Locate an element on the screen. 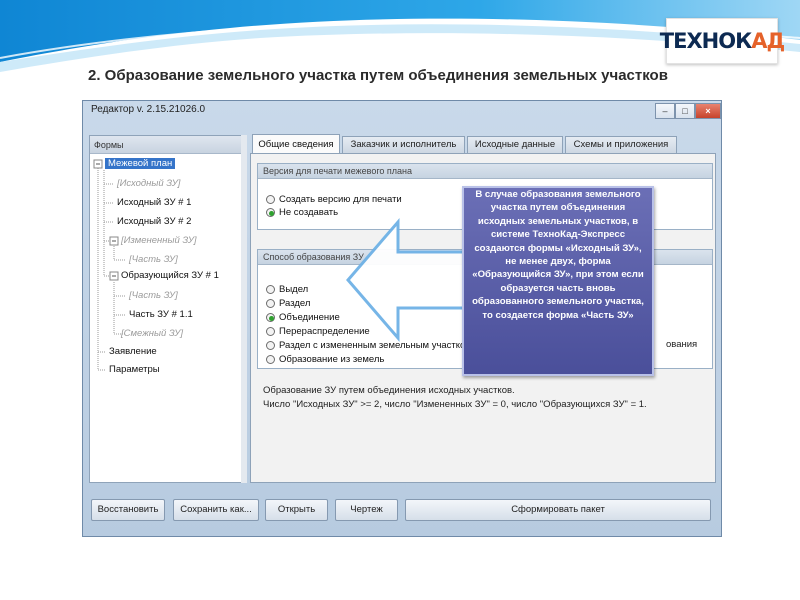 The width and height of the screenshot is (800, 600). callout-arrow is located at coordinates (407, 280).